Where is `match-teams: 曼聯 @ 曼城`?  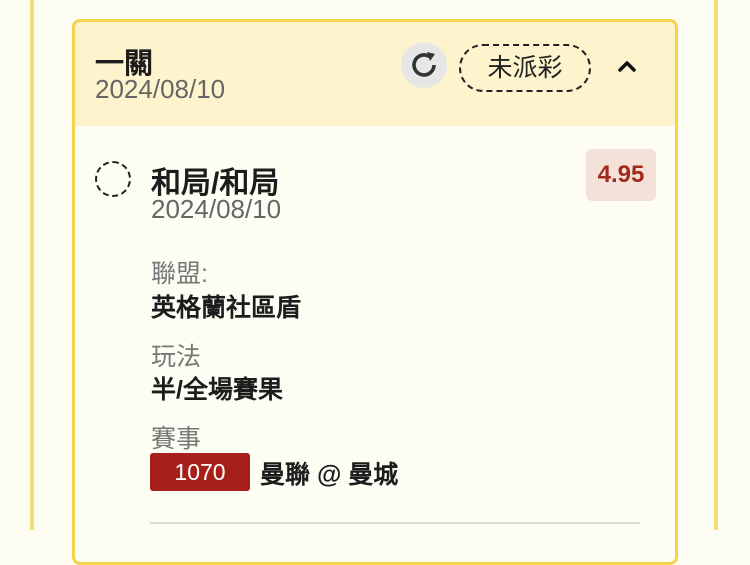
match-teams: 曼聯 @ 曼城 is located at coordinates (329, 475).